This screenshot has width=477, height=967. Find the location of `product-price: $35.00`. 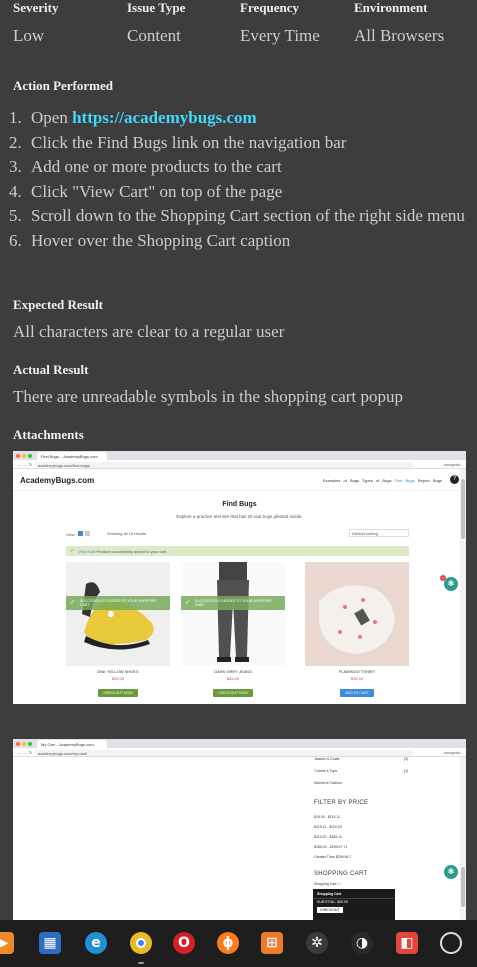

product-price: $35.00 is located at coordinates (357, 678).